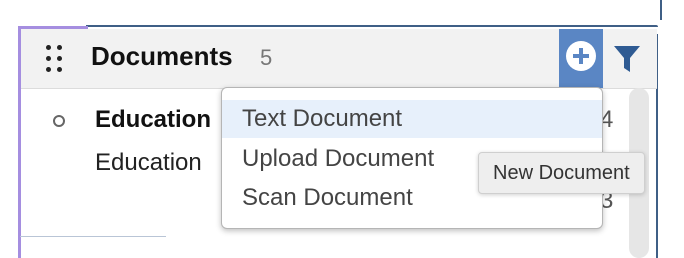 The width and height of the screenshot is (684, 258). I want to click on list-divider, so click(93, 236).